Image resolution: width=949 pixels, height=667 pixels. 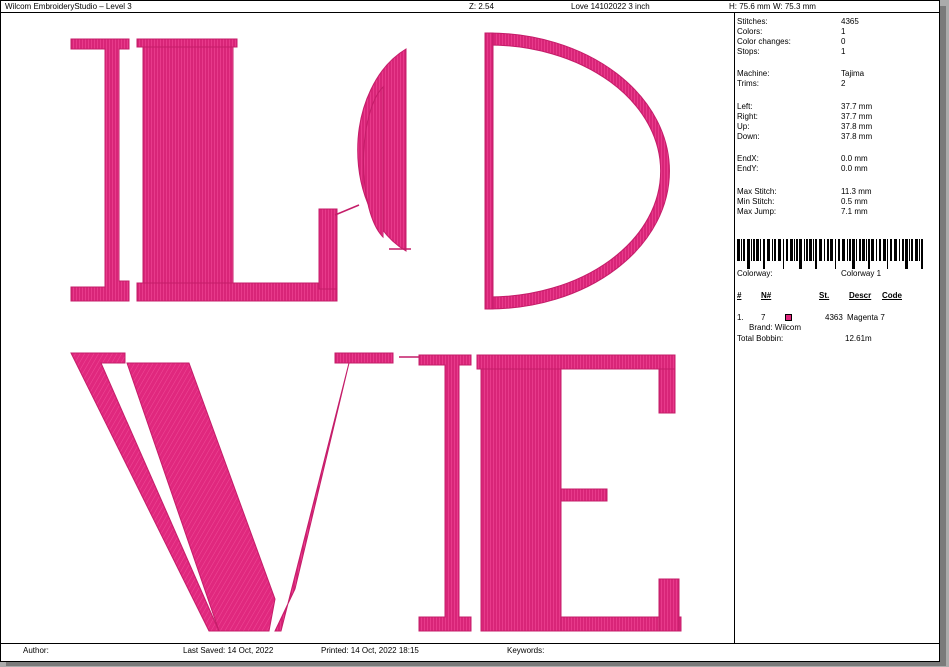 I want to click on total-bobbin-value: 12.61m, so click(x=858, y=338).